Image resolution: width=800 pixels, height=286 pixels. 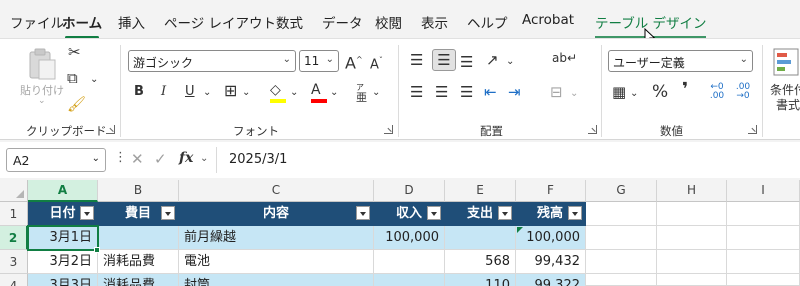 What do you see at coordinates (434, 22) in the screenshot?
I see `tab-view: 表示` at bounding box center [434, 22].